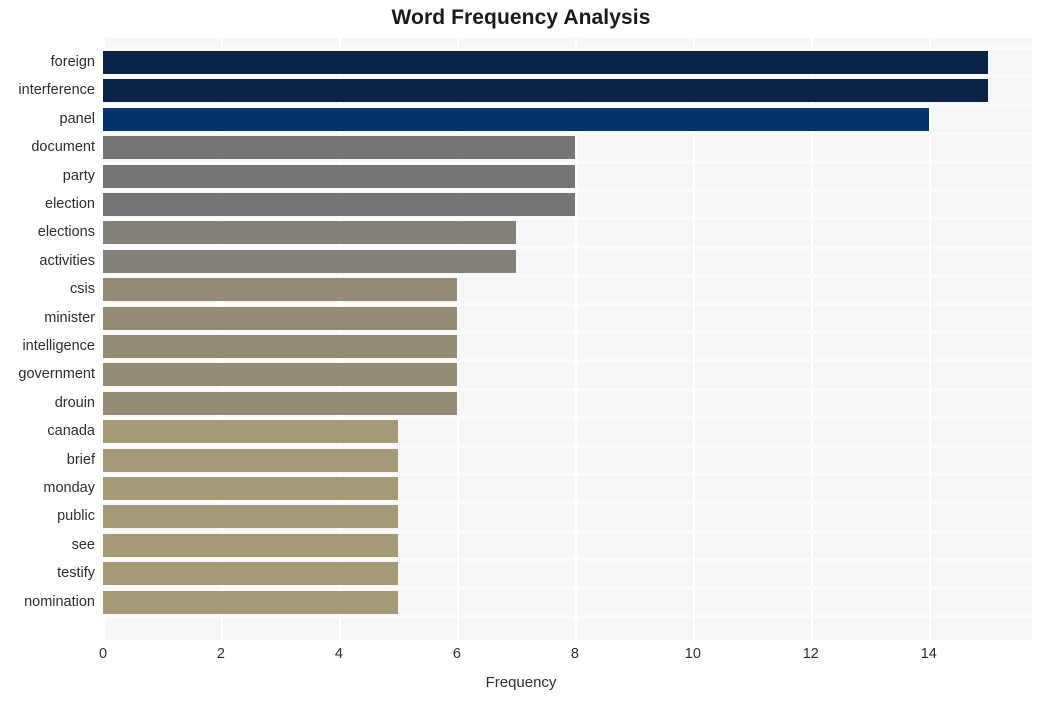  I want to click on y-axis-tick-label: testify, so click(76, 573).